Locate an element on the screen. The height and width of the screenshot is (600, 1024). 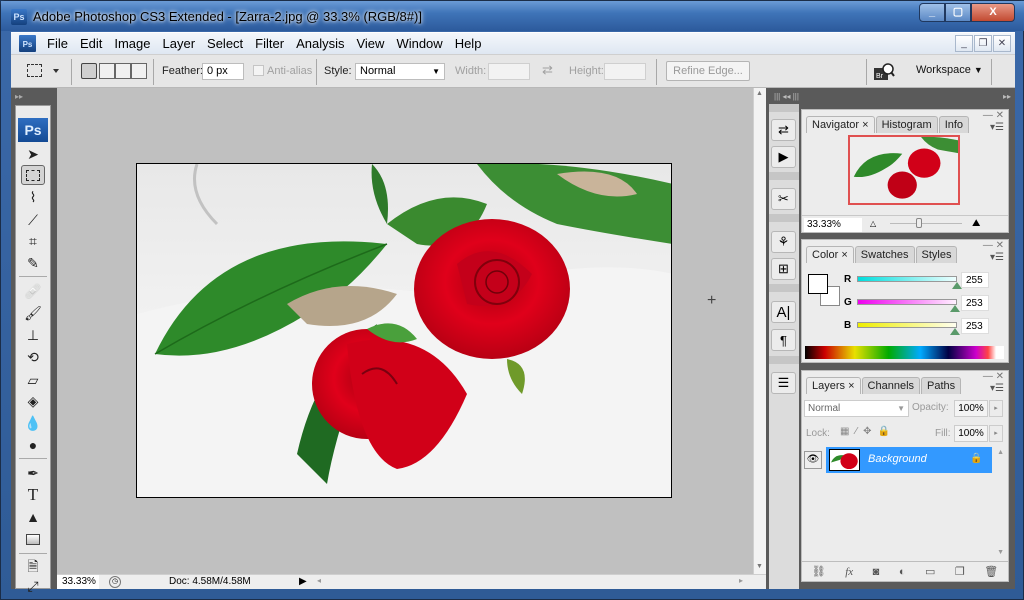
scroll-right-icon: ▸ is located at coordinates (741, 580).